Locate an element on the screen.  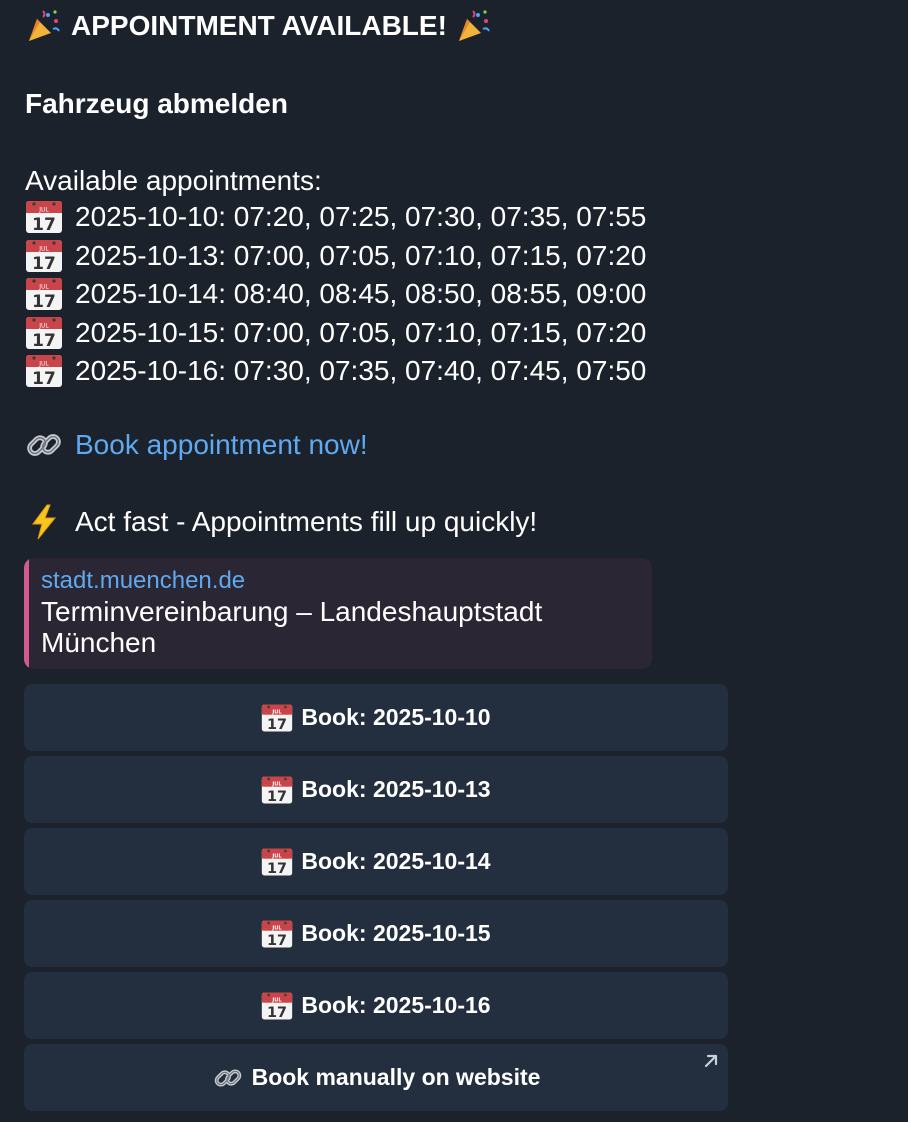
book-manually-button: Book manually on website is located at coordinates (376, 1077).